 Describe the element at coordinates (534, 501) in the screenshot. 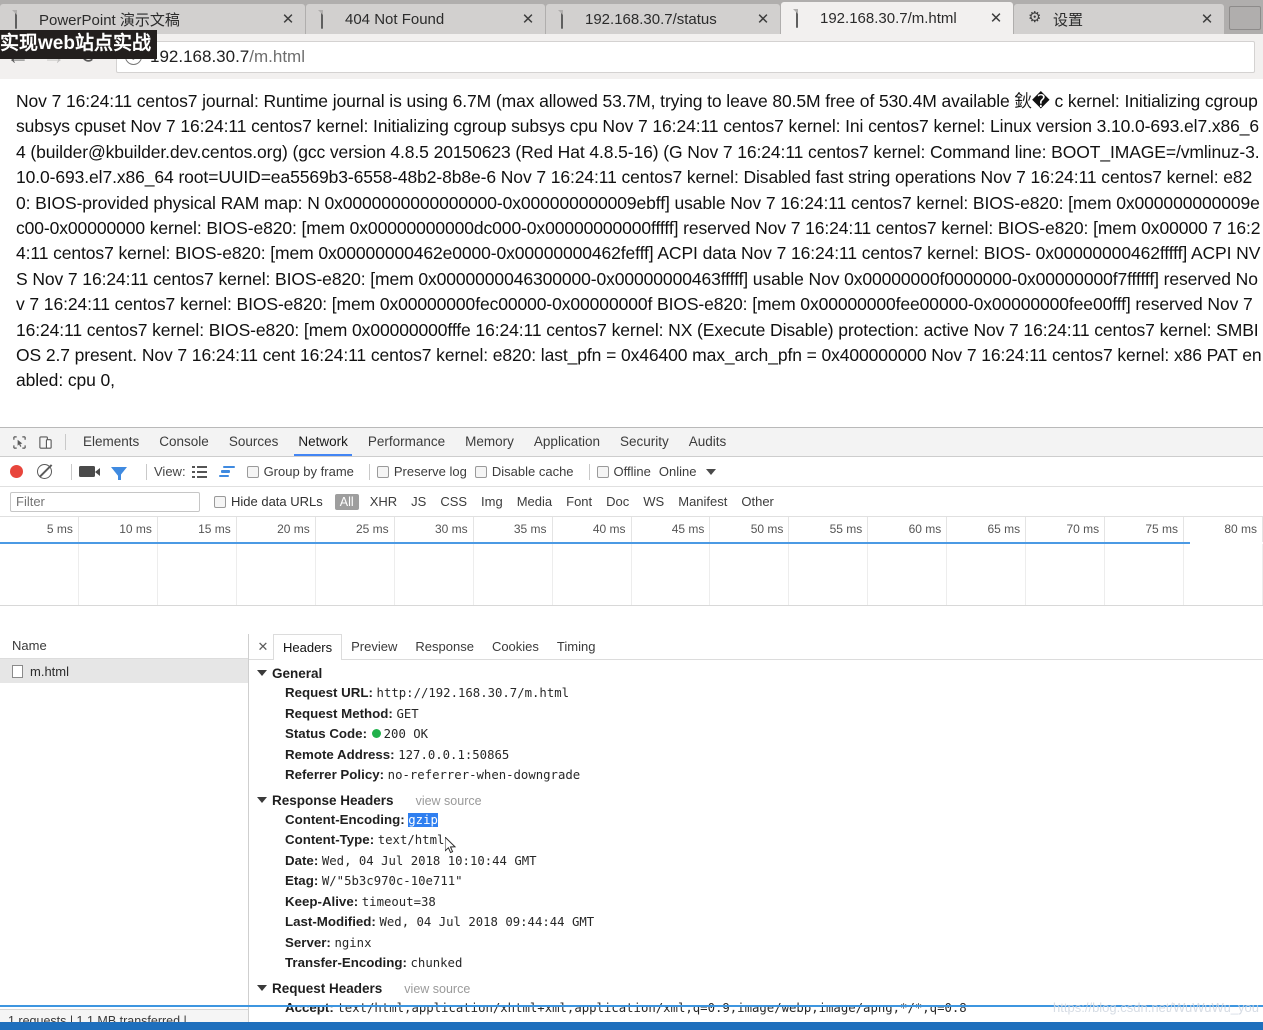

I see `filter-type-media: Media` at that location.